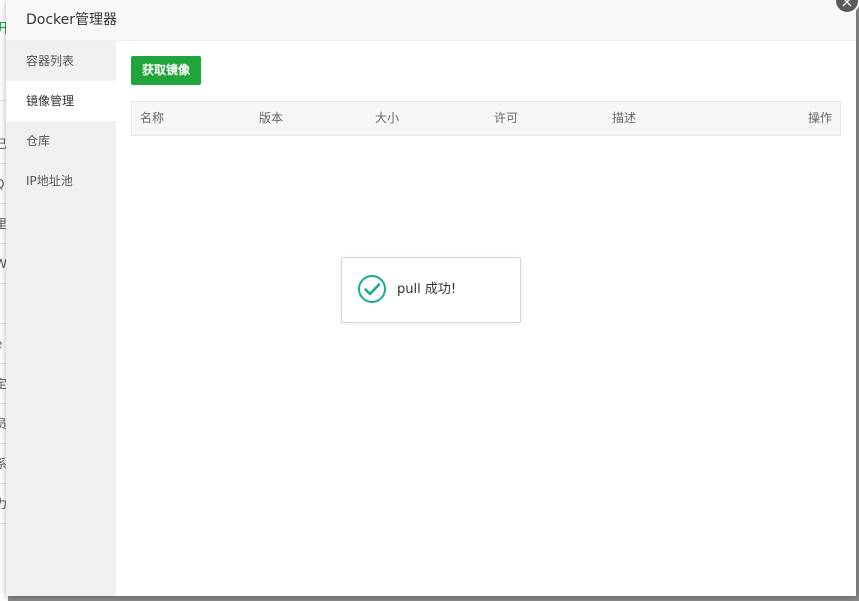 This screenshot has height=601, width=859. Describe the element at coordinates (61, 318) in the screenshot. I see `sidebar: 容器列表 镜像管理 仓库 IP地址池` at that location.